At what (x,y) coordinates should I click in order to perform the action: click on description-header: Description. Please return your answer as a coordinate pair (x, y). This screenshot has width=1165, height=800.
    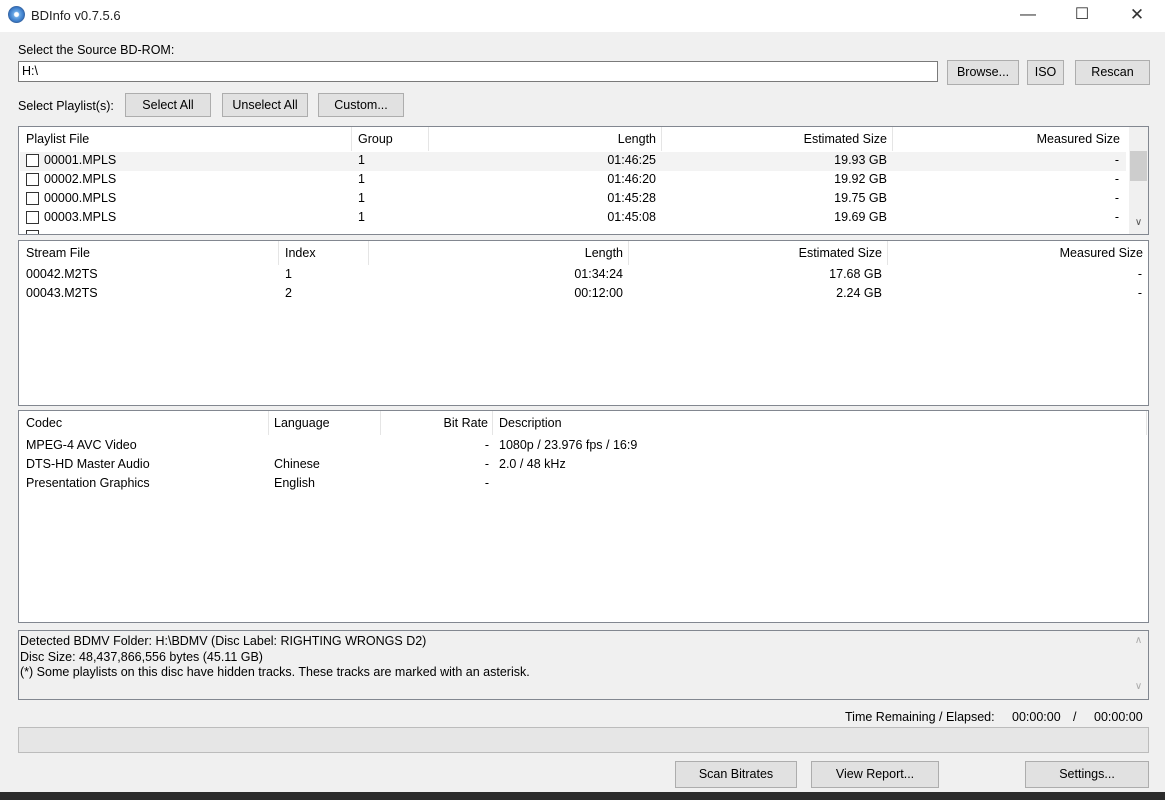
    Looking at the image, I should click on (820, 423).